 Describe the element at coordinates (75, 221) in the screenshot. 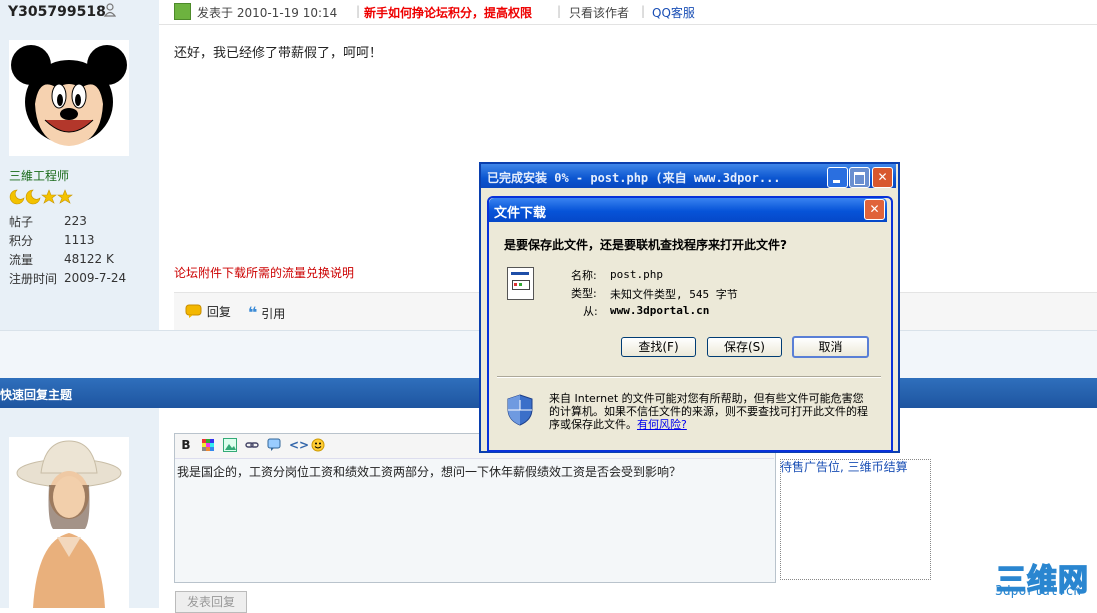

I see `stat-value-posts: 223` at that location.